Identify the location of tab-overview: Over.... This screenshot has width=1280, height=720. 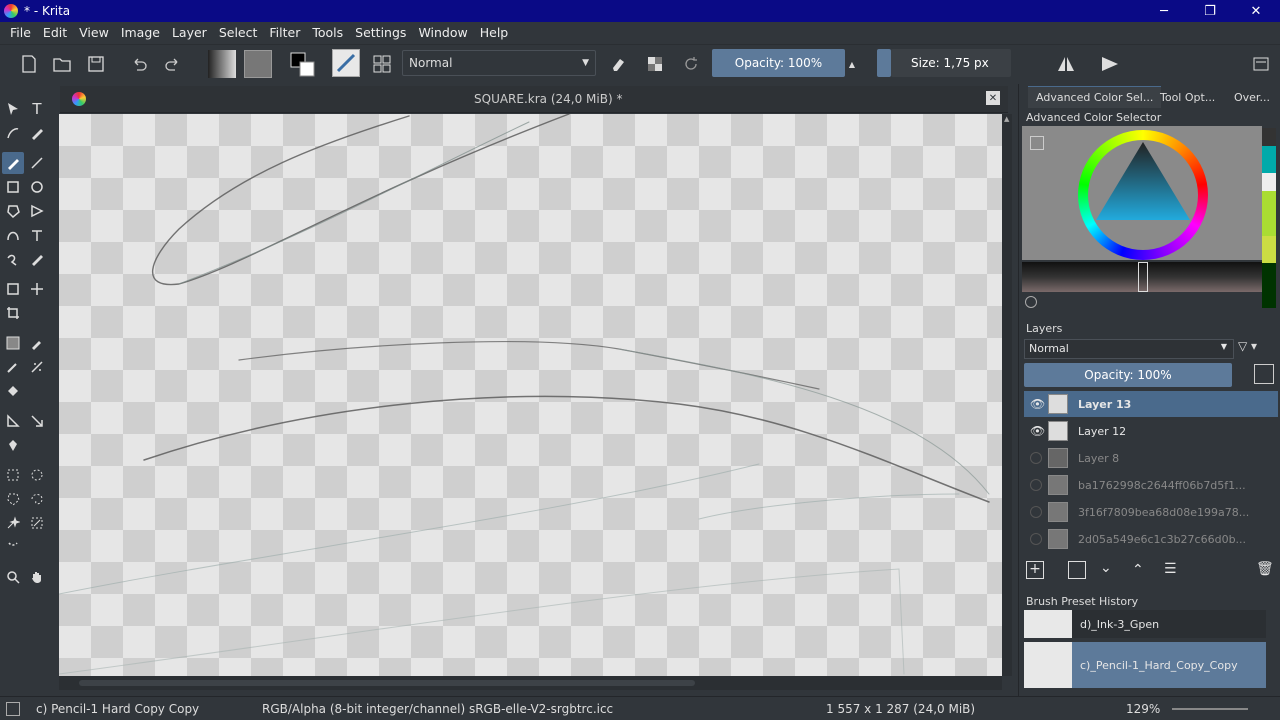
(1252, 97).